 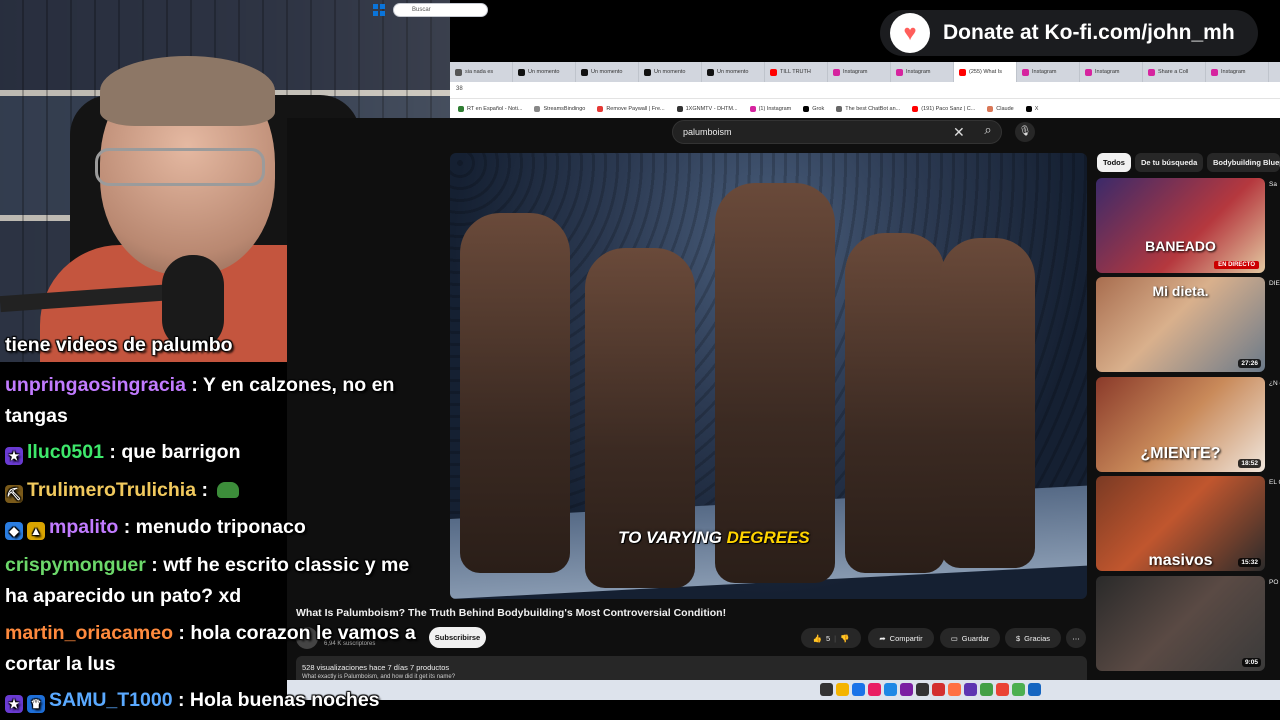 What do you see at coordinates (1025, 132) in the screenshot?
I see `voice-search-icon: 🎙` at bounding box center [1025, 132].